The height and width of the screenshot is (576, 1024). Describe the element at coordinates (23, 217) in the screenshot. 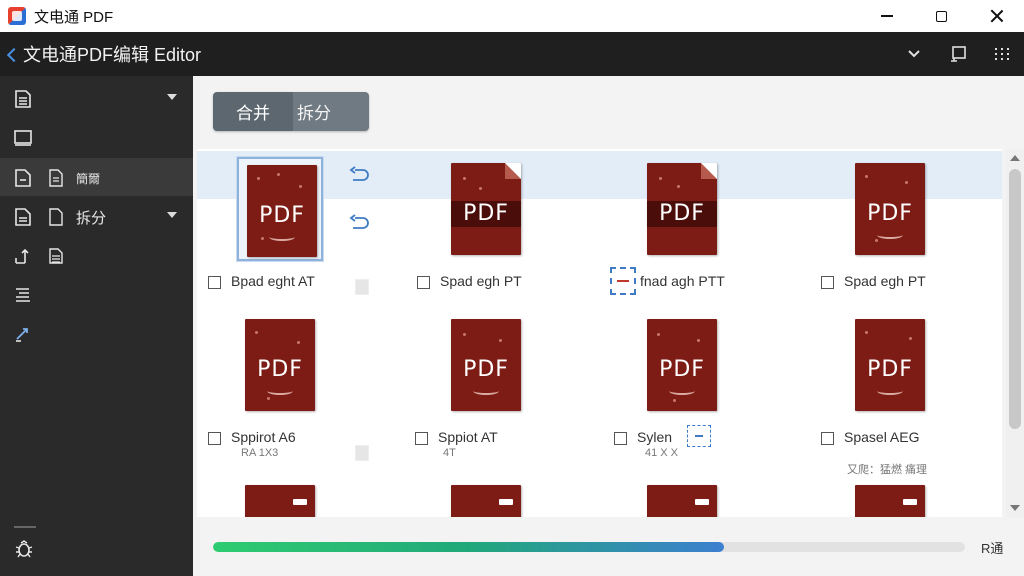

I see `page-lines-icon` at that location.